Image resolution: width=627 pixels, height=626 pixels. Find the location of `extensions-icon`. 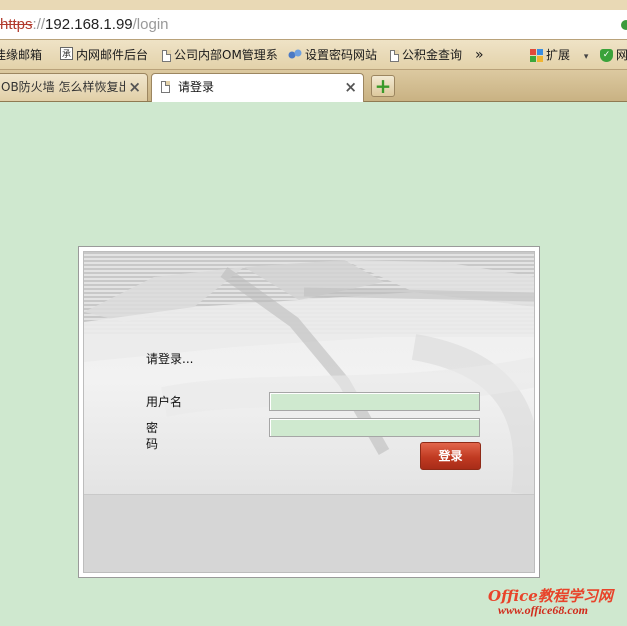

extensions-icon is located at coordinates (536, 55).